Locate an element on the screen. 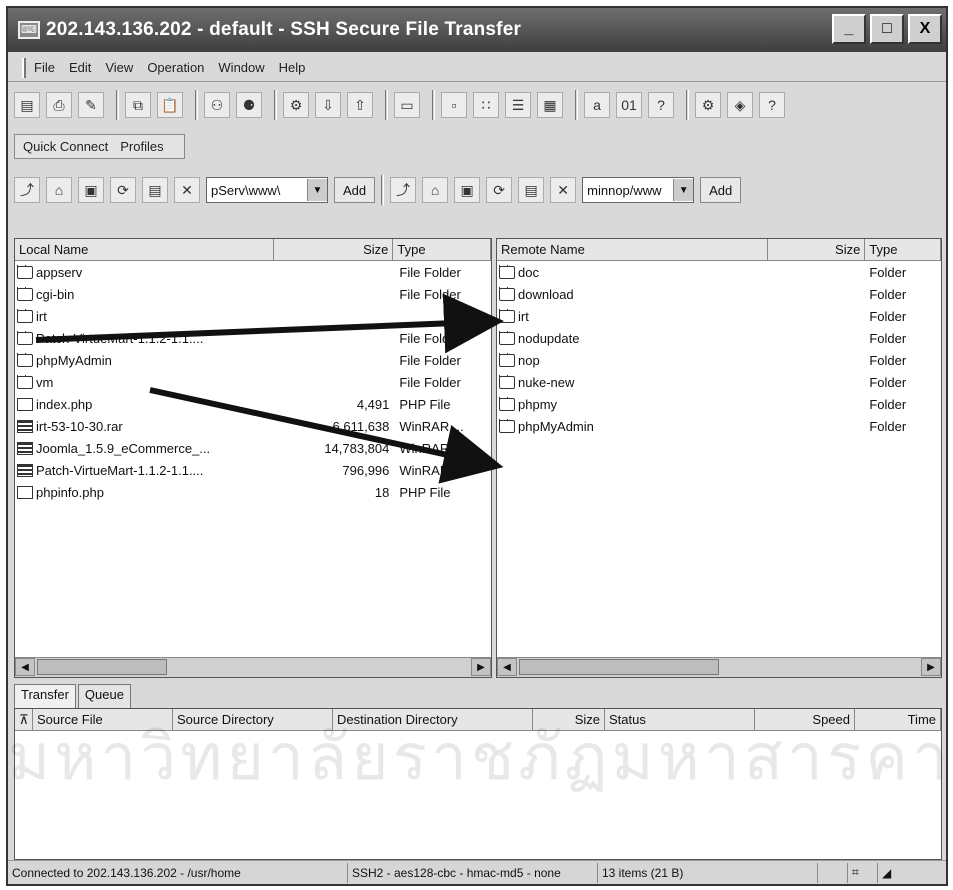 The image size is (953, 890). local-path-field: pServ\www\ ▼ is located at coordinates (267, 190).